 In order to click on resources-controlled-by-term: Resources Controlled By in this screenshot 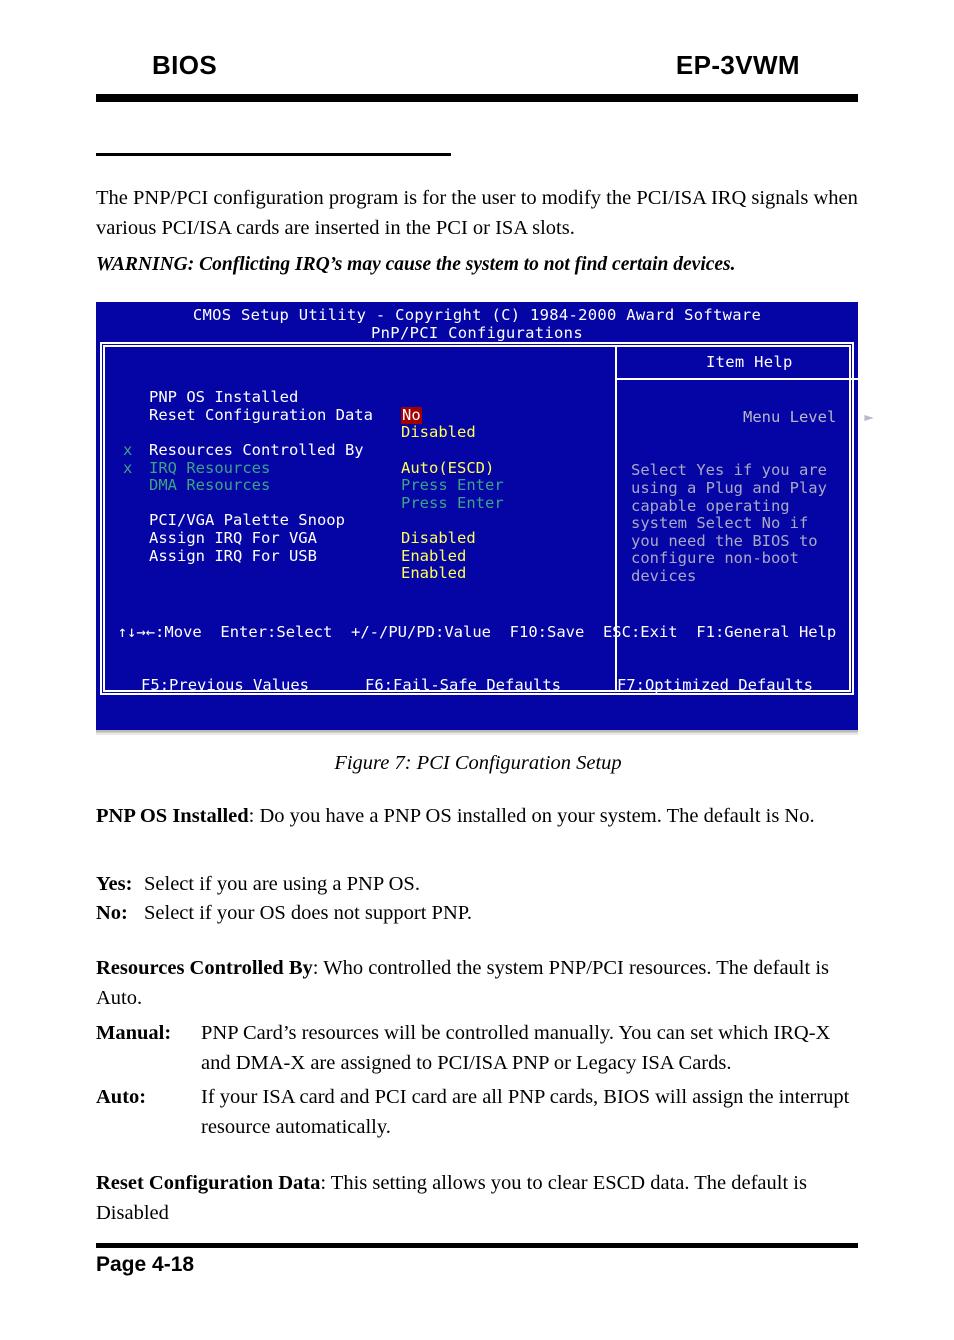, I will do `click(204, 968)`.